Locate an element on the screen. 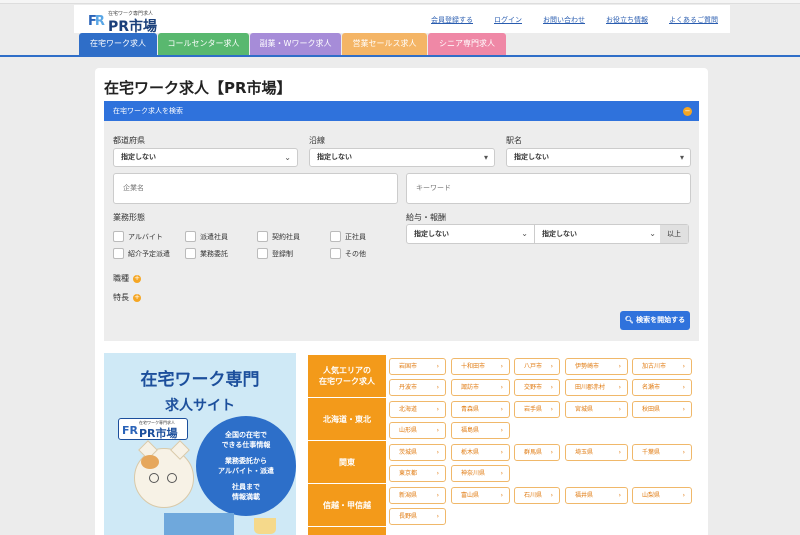 This screenshot has width=800, height=535. area-city-link: 秋田県 › is located at coordinates (662, 409).